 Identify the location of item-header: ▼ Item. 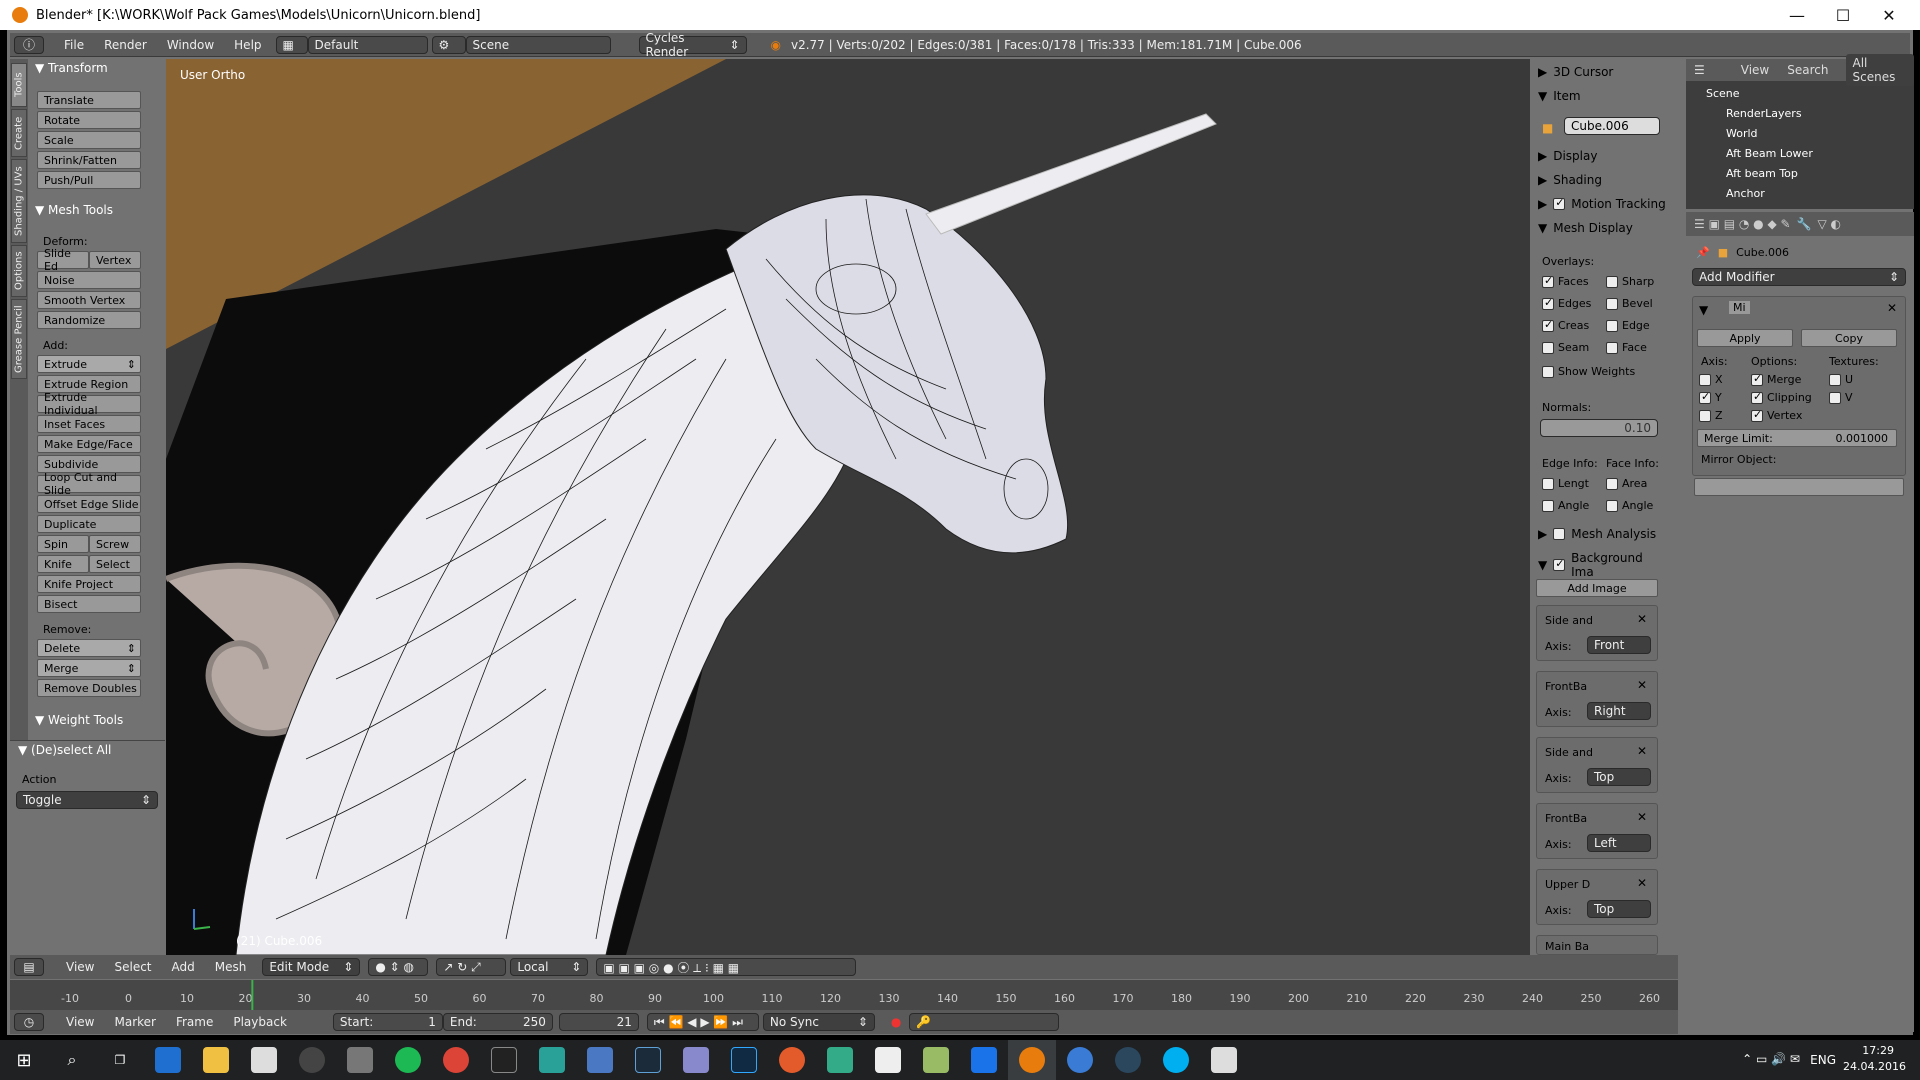
(1559, 96).